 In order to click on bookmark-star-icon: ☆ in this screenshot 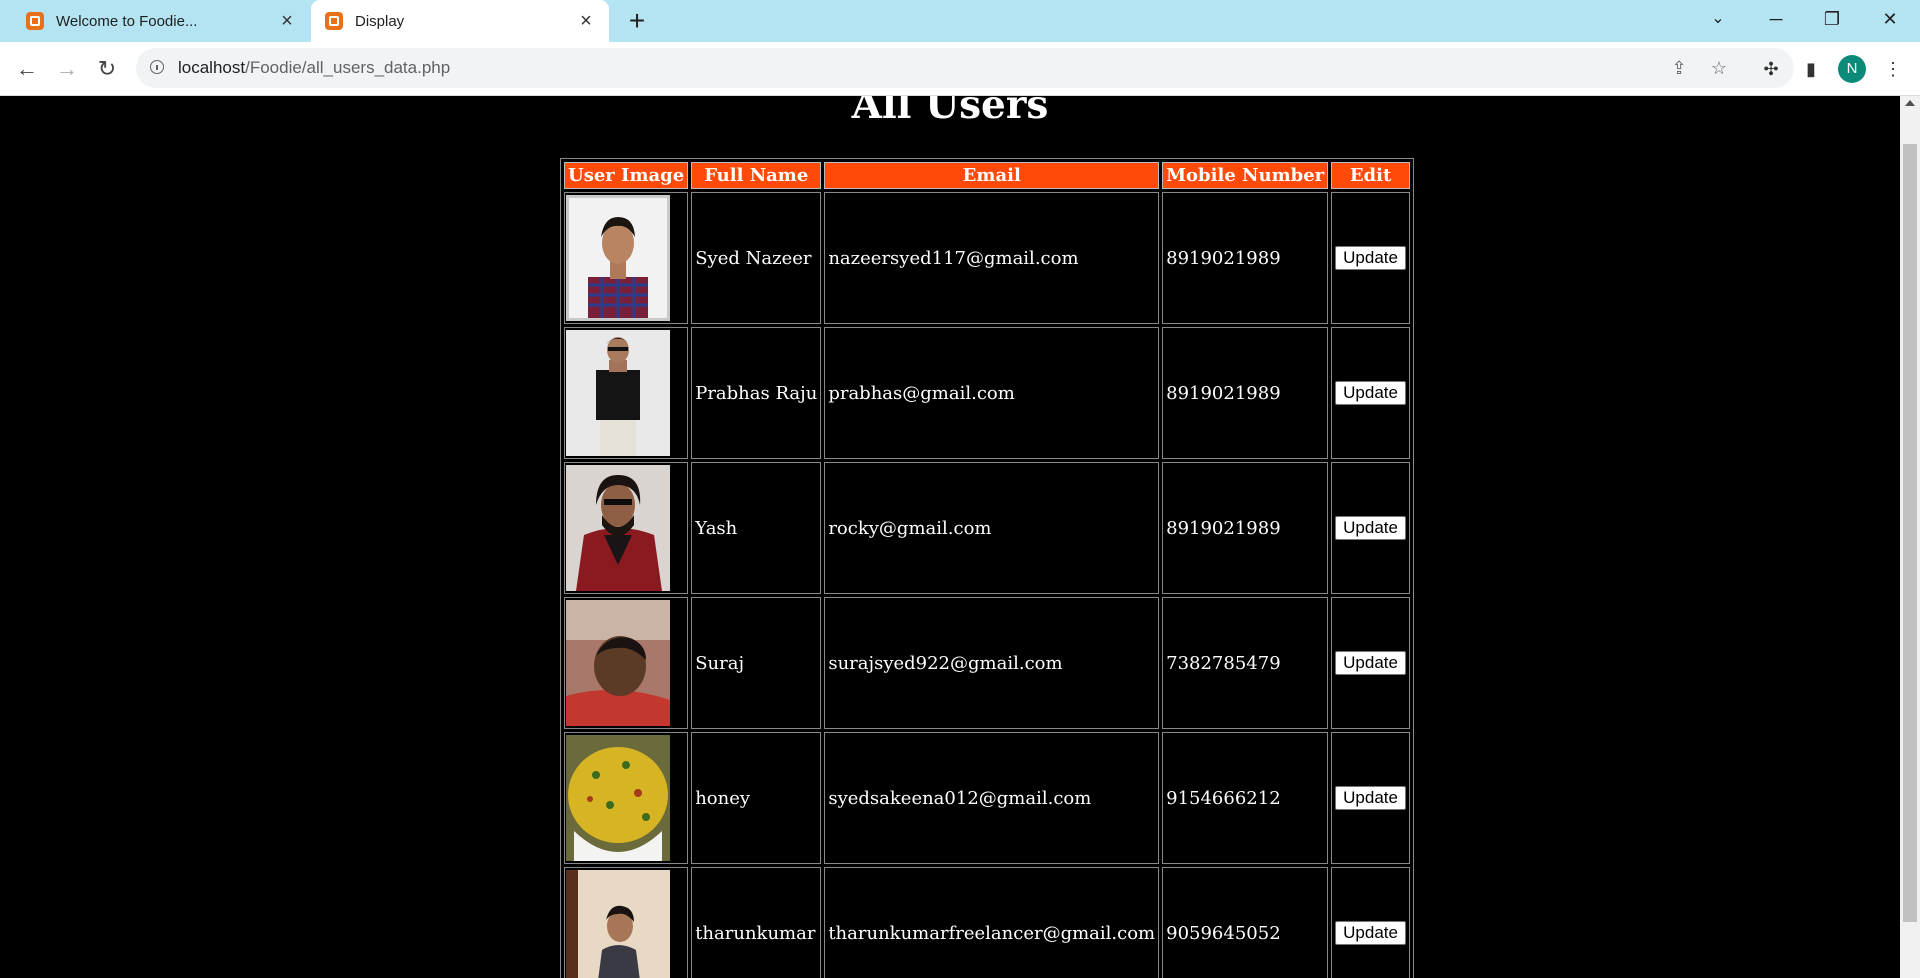, I will do `click(1719, 68)`.